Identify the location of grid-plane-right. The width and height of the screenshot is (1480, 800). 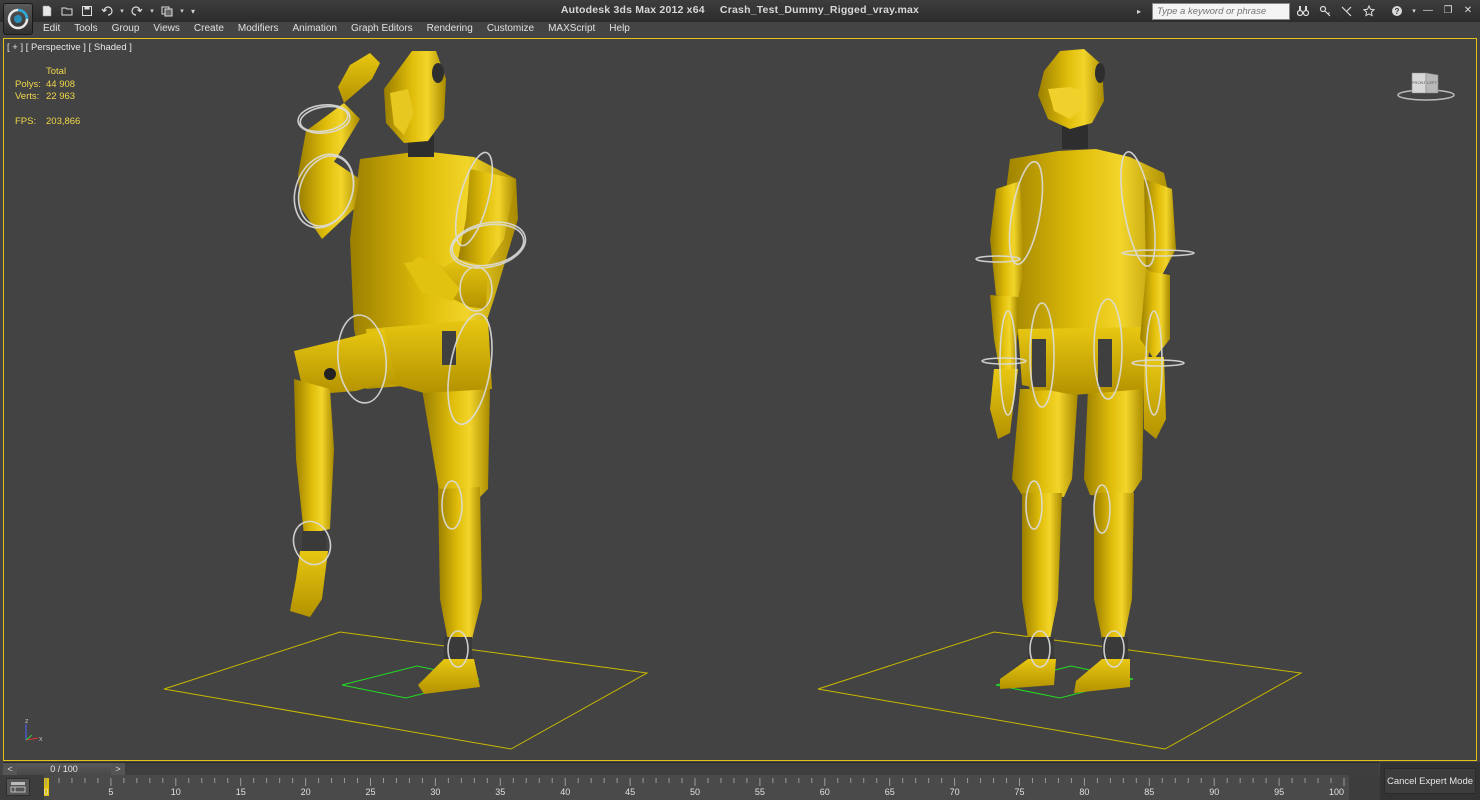
(1060, 690).